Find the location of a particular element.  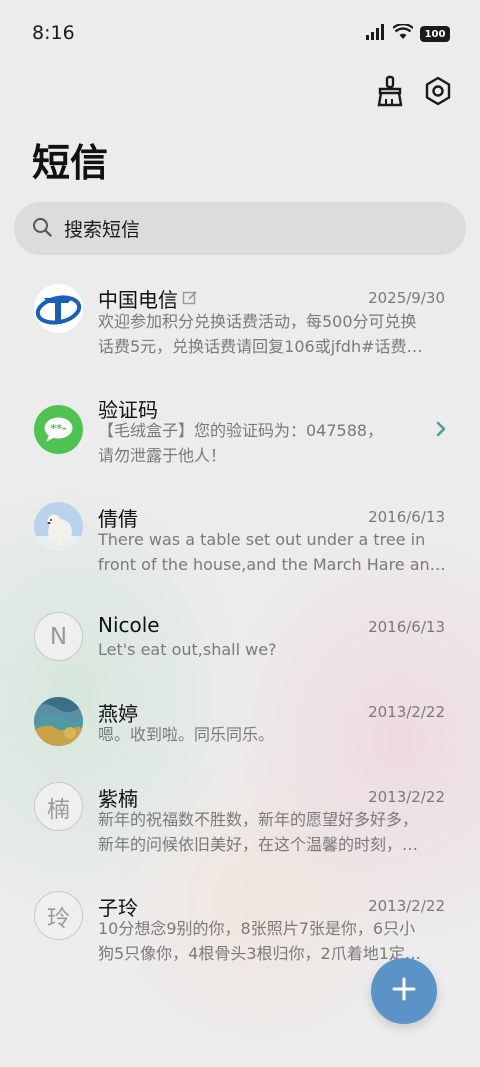

china-telecom-logo is located at coordinates (58, 308).